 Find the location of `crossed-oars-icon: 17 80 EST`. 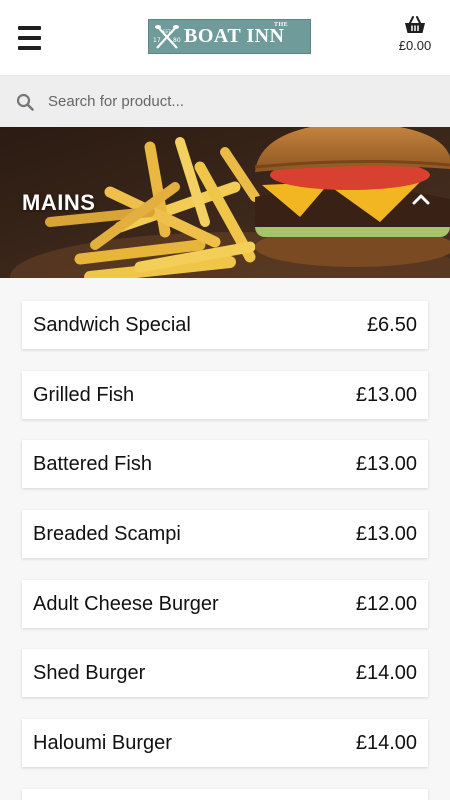

crossed-oars-icon: 17 80 EST is located at coordinates (167, 36).